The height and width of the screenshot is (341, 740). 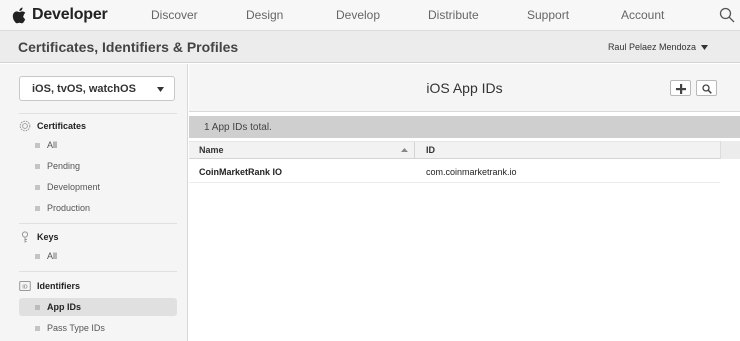 What do you see at coordinates (454, 150) in the screenshot?
I see `table-header: Name ID` at bounding box center [454, 150].